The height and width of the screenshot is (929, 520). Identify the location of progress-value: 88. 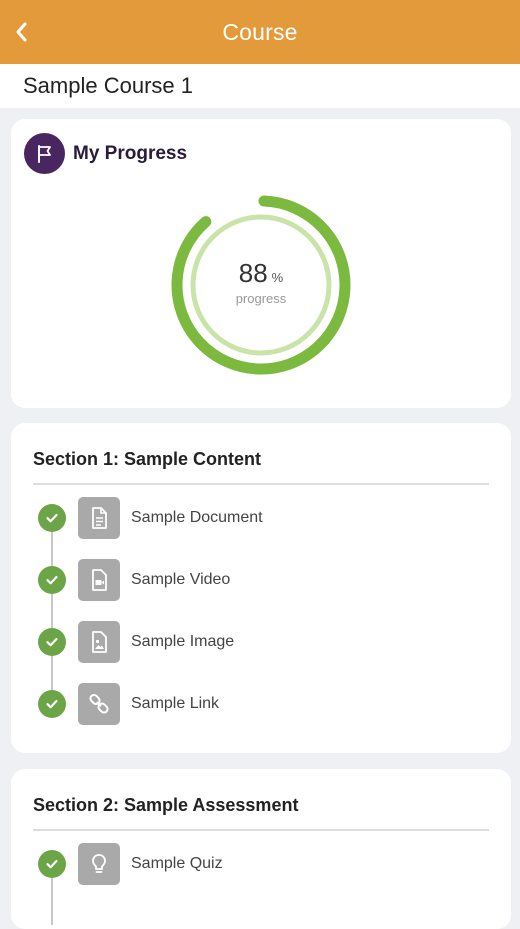
(253, 273).